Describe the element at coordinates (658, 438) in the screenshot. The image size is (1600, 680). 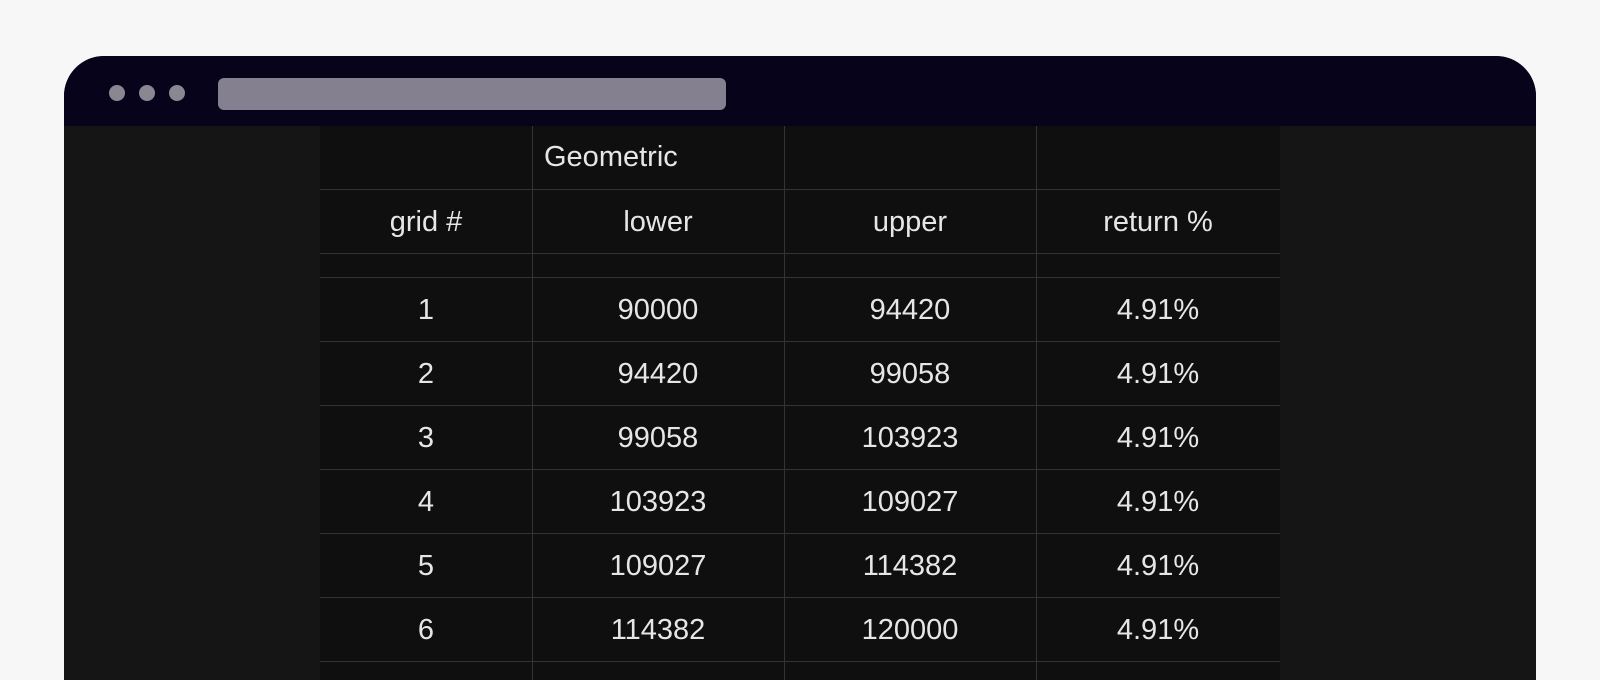
I see `table-cell-lower: 99058` at that location.